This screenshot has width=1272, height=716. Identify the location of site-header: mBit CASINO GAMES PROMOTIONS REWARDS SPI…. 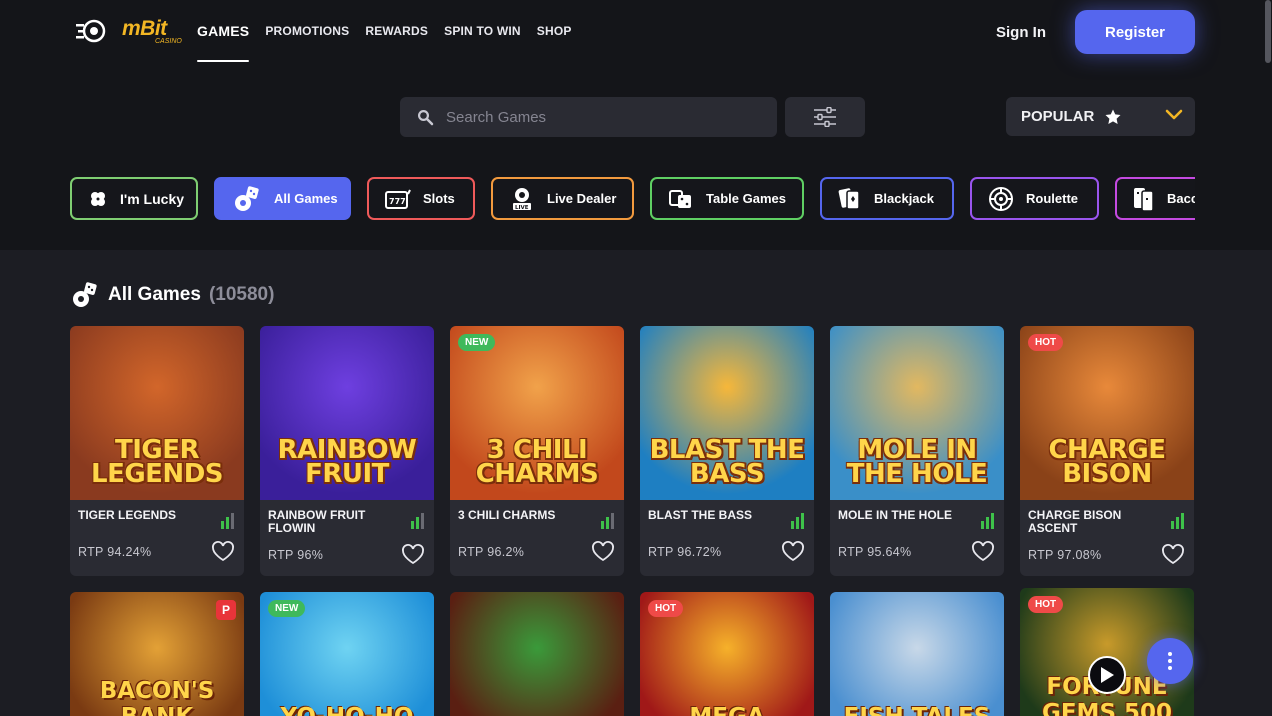
(636, 33).